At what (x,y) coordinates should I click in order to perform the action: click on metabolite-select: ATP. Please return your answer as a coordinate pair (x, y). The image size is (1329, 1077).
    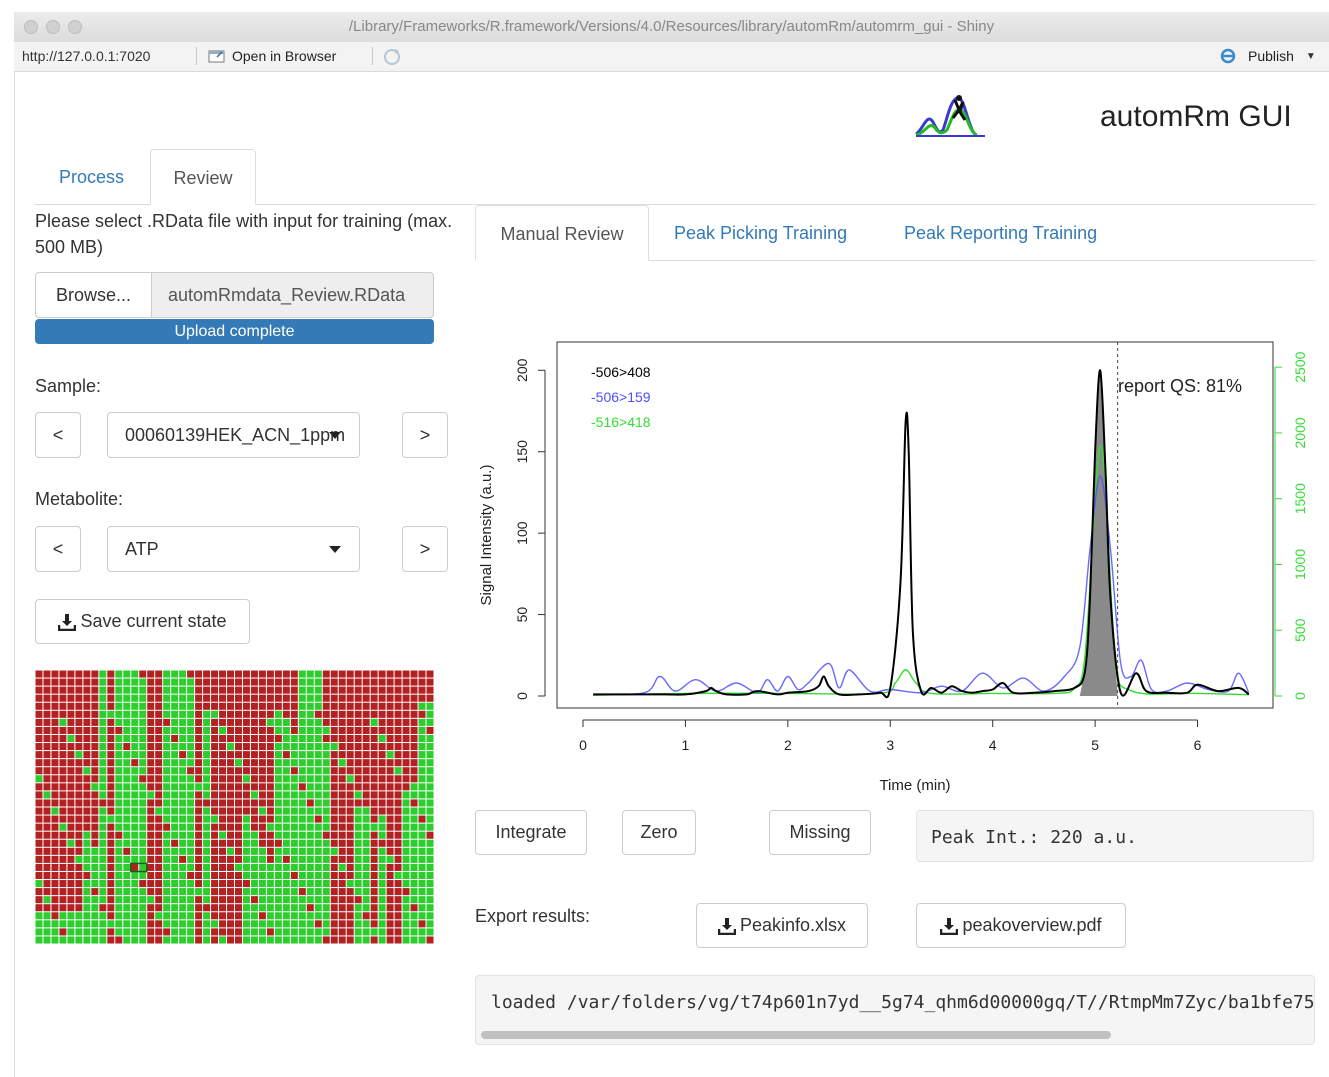
    Looking at the image, I should click on (233, 549).